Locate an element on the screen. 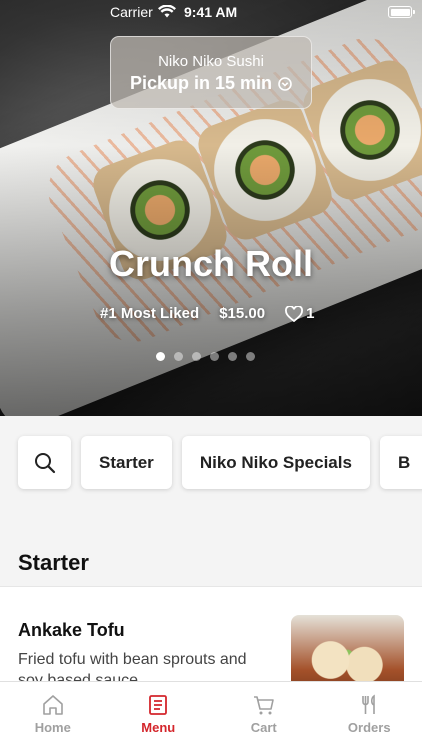 This screenshot has height=750, width=422. section-title: Starter is located at coordinates (53, 562).